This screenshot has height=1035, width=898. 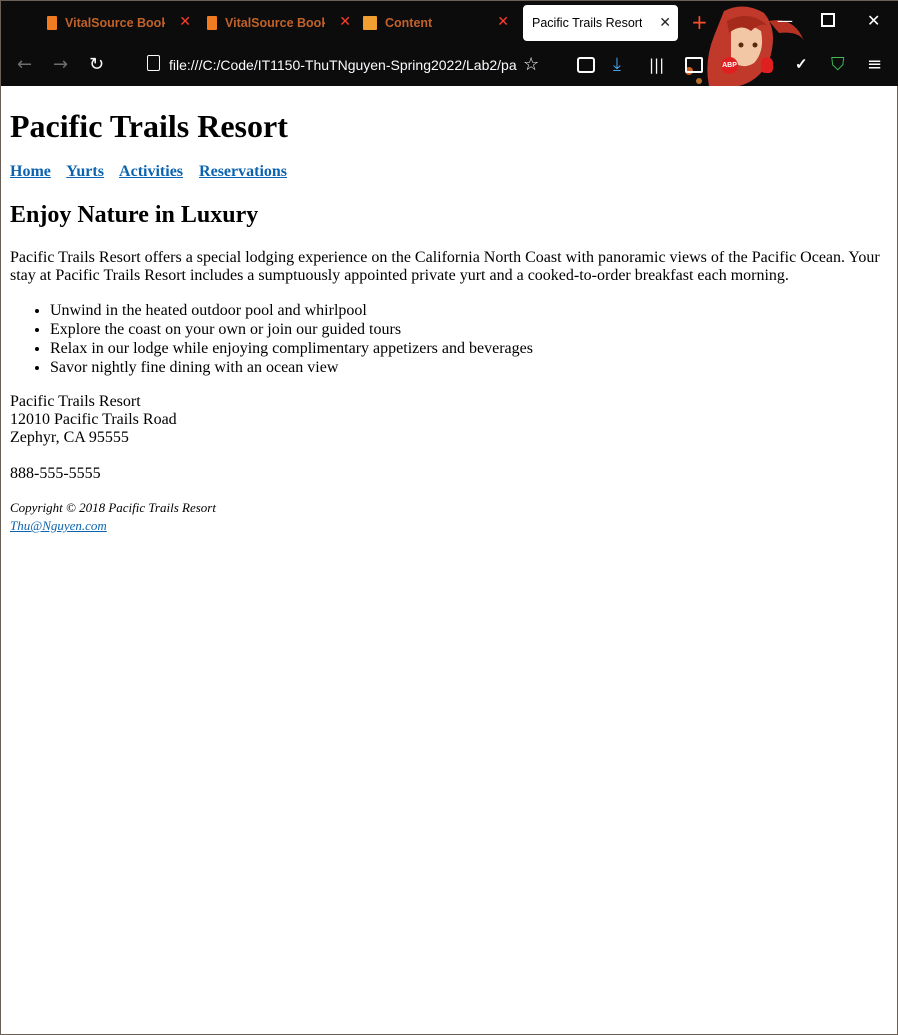 I want to click on site-navigation: Home Yurts Activities Reservations, so click(x=450, y=172).